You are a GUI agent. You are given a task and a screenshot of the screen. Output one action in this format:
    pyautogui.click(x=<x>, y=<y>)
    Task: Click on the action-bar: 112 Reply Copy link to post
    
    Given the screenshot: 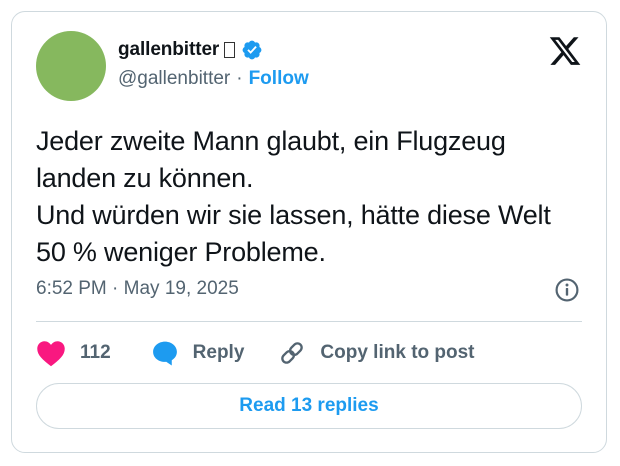 What is the action you would take?
    pyautogui.click(x=255, y=353)
    